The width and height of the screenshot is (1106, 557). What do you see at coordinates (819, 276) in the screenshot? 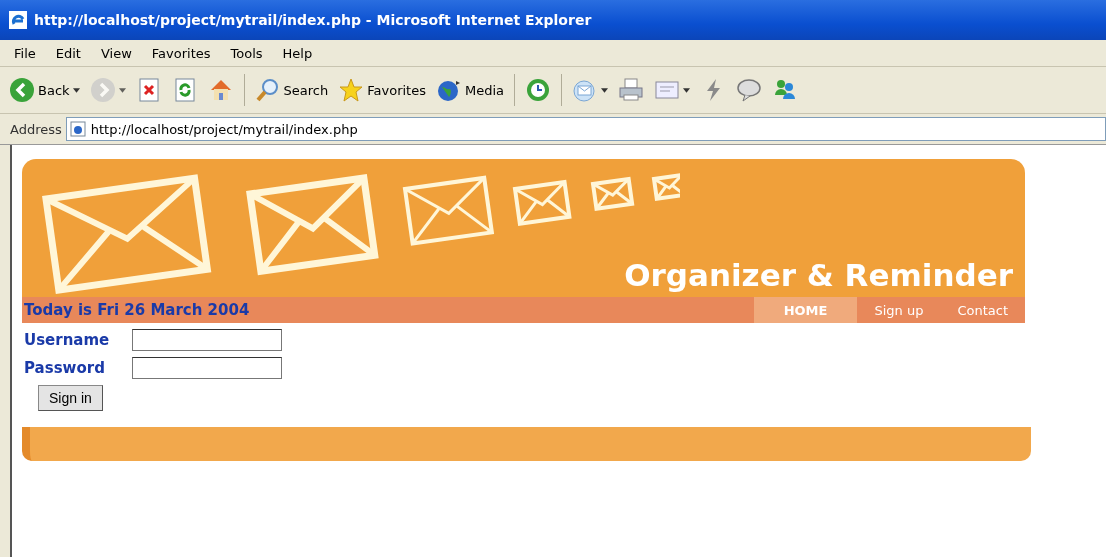
I see `banner-title: Organizer & Reminder` at bounding box center [819, 276].